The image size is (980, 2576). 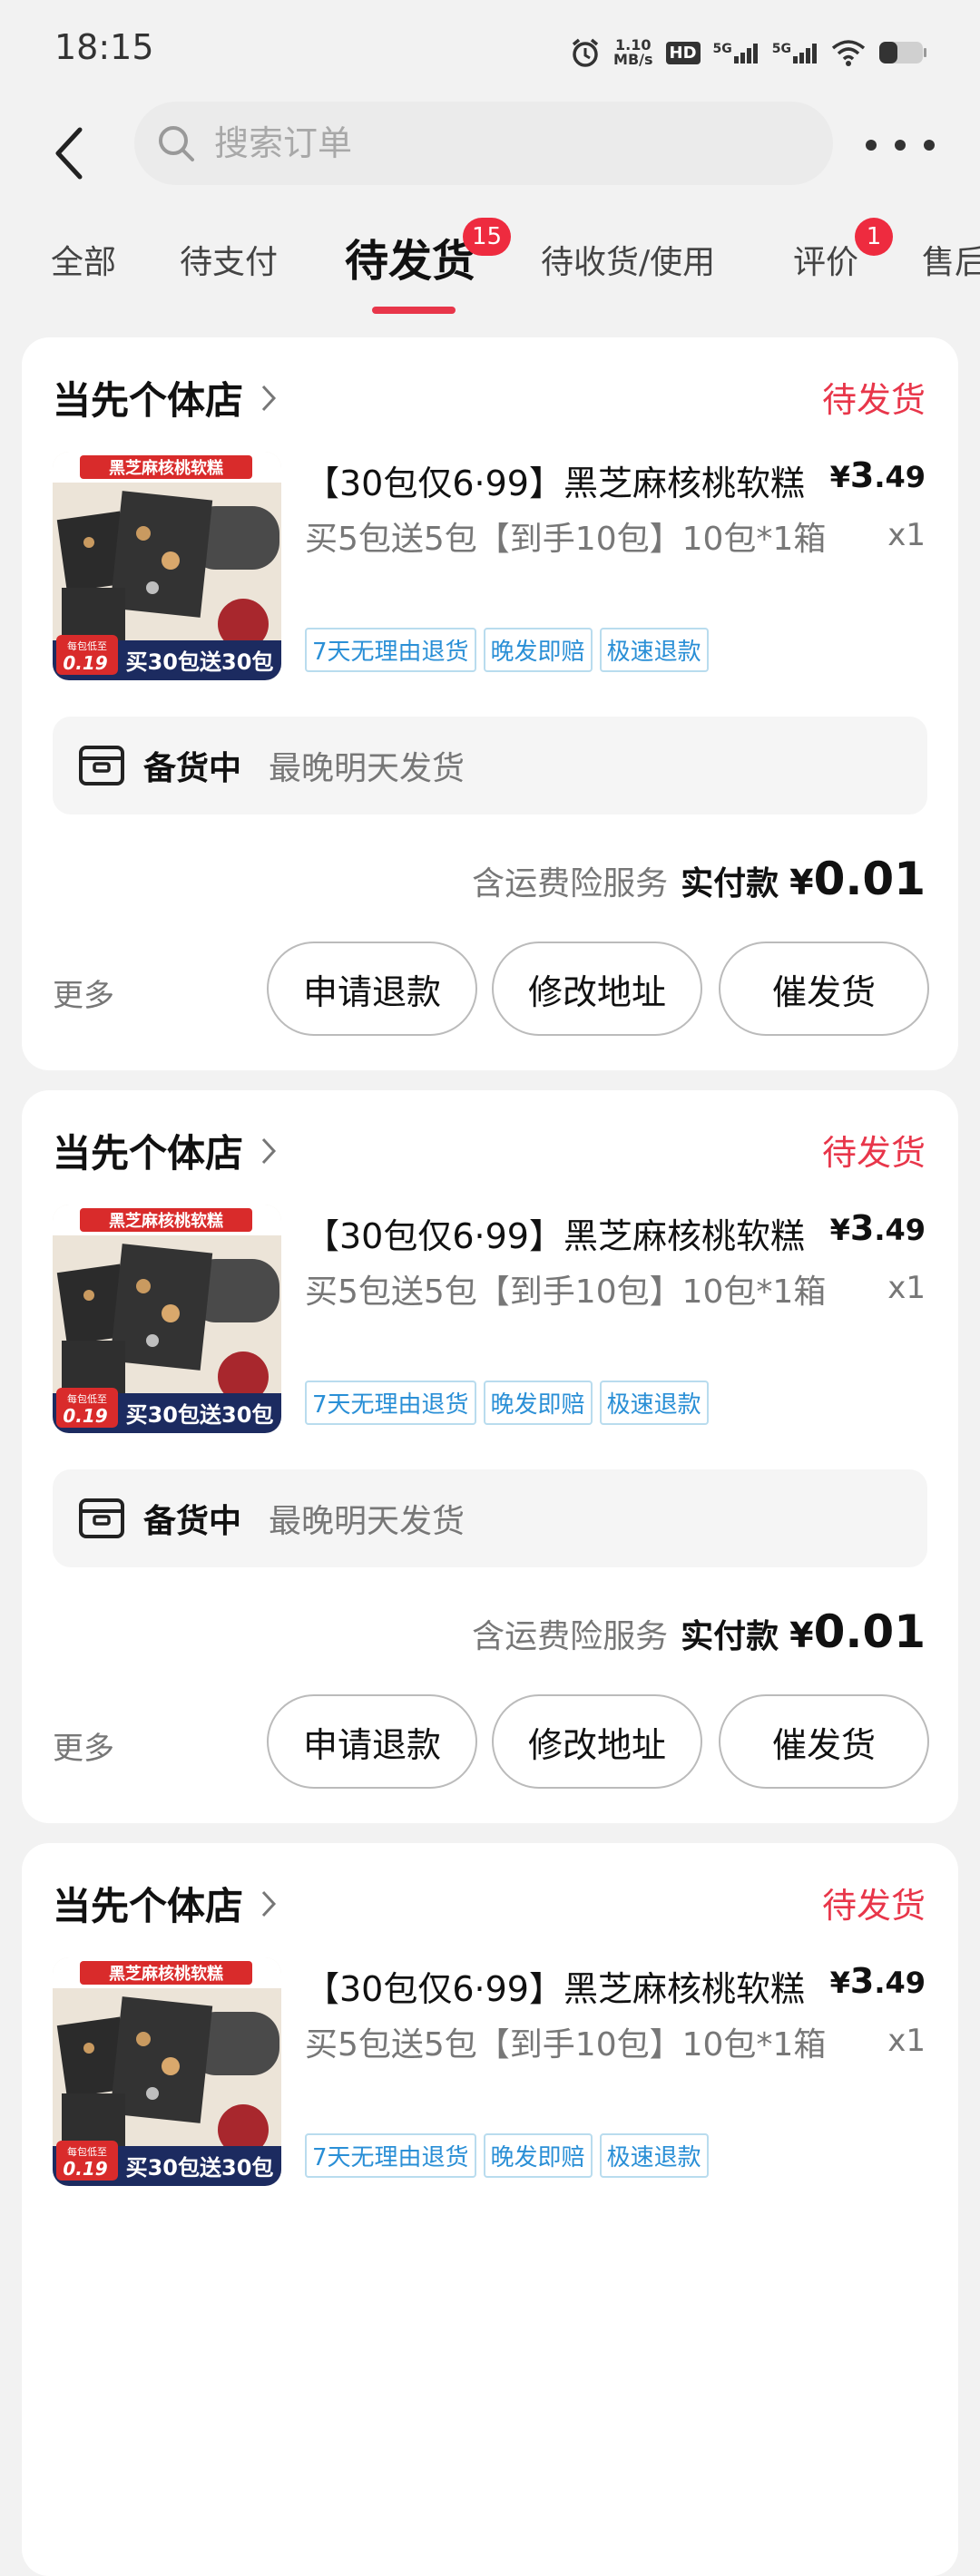 I want to click on status-bar: 18:15 1.10 MB/s HD 5G 5G, so click(x=490, y=50).